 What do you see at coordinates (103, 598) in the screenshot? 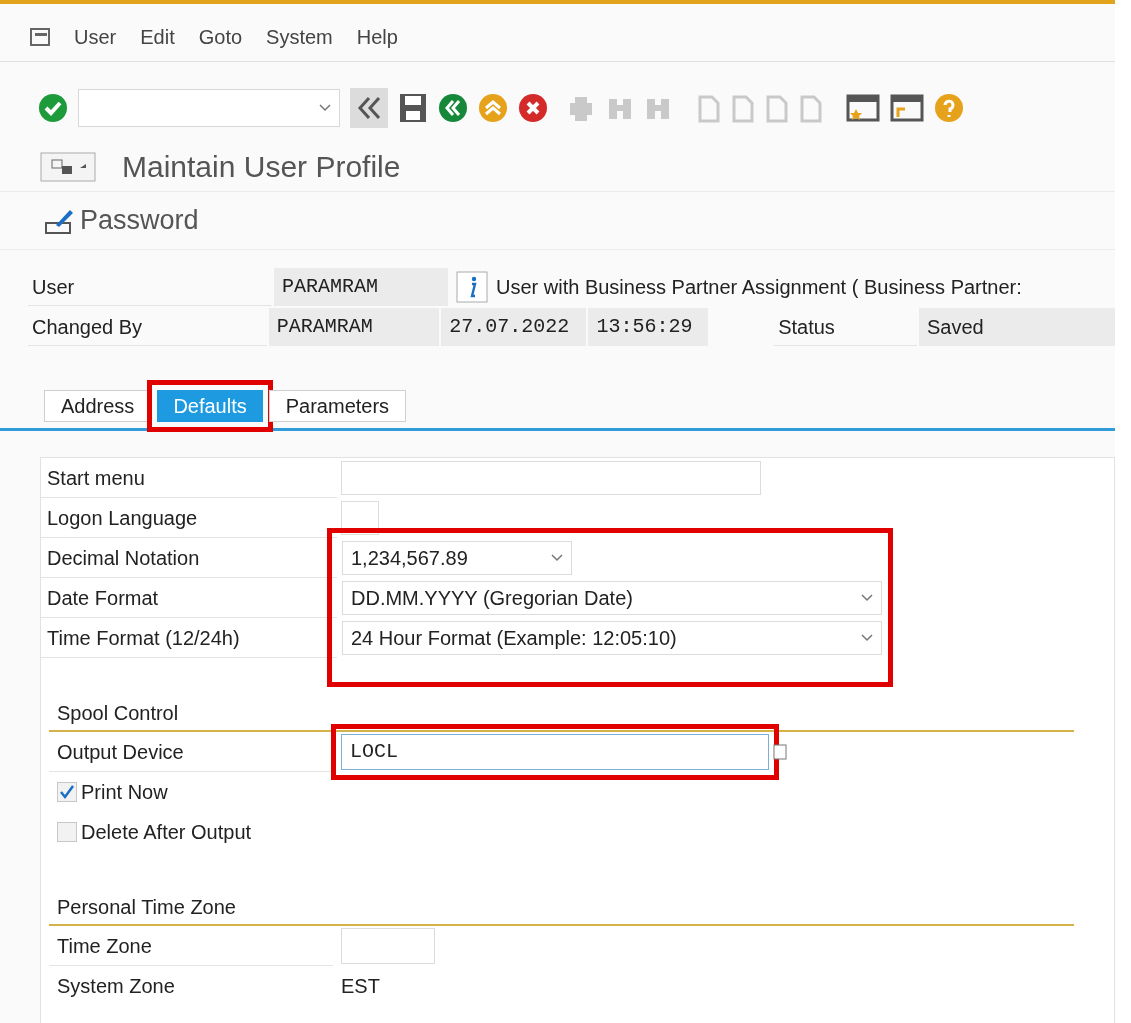
I see `field-label: Date Format` at bounding box center [103, 598].